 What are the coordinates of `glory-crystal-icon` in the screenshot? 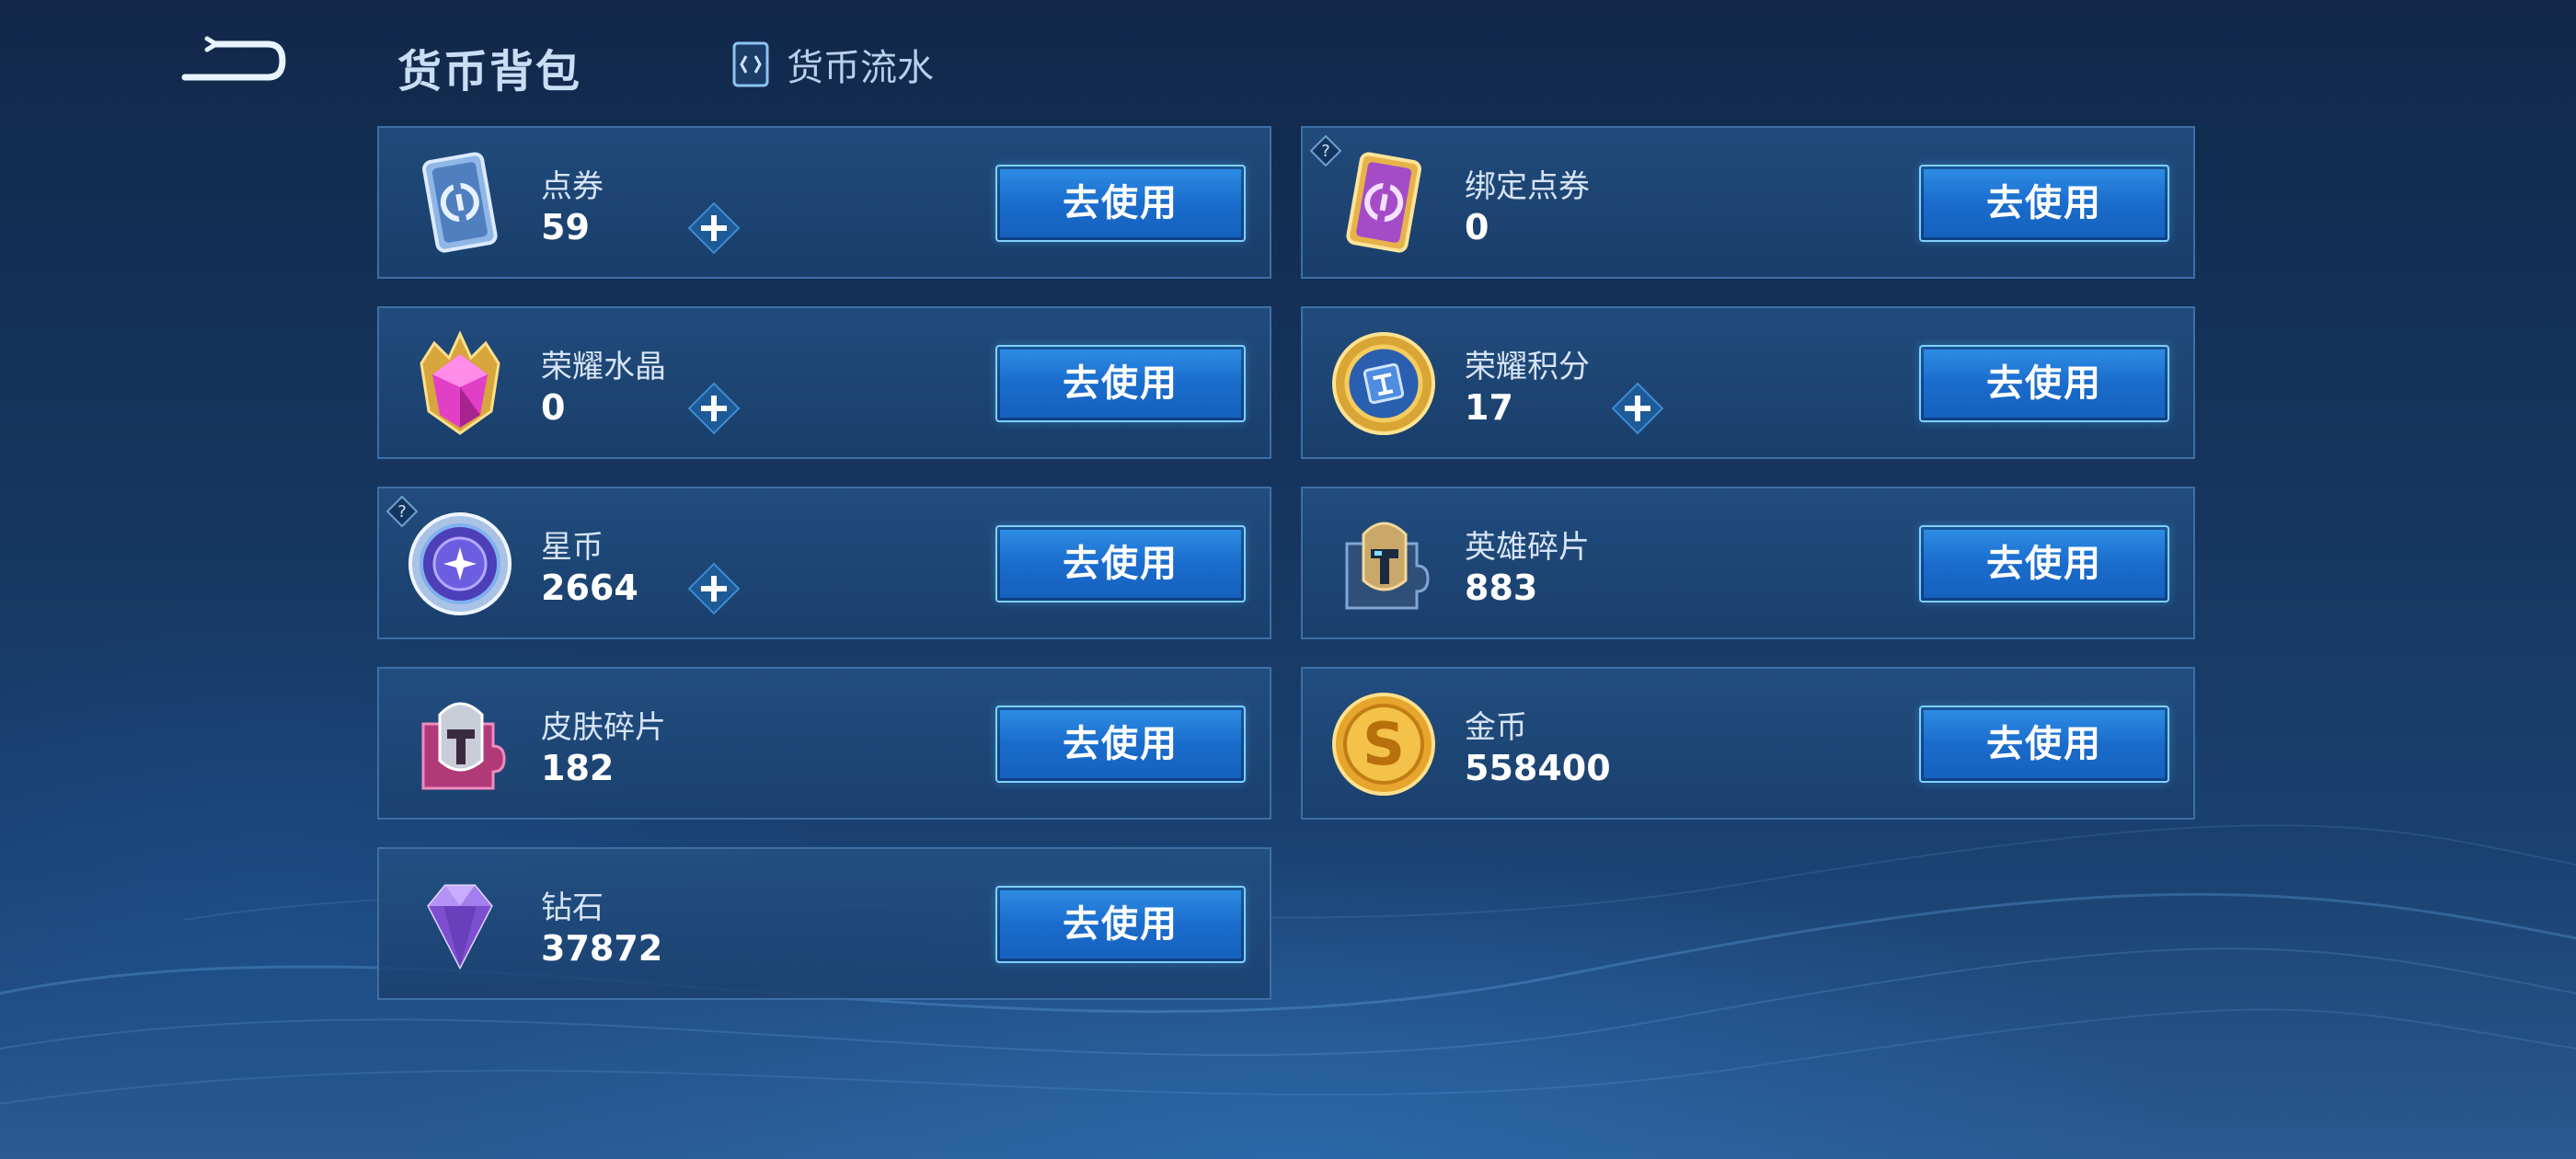 It's located at (460, 382).